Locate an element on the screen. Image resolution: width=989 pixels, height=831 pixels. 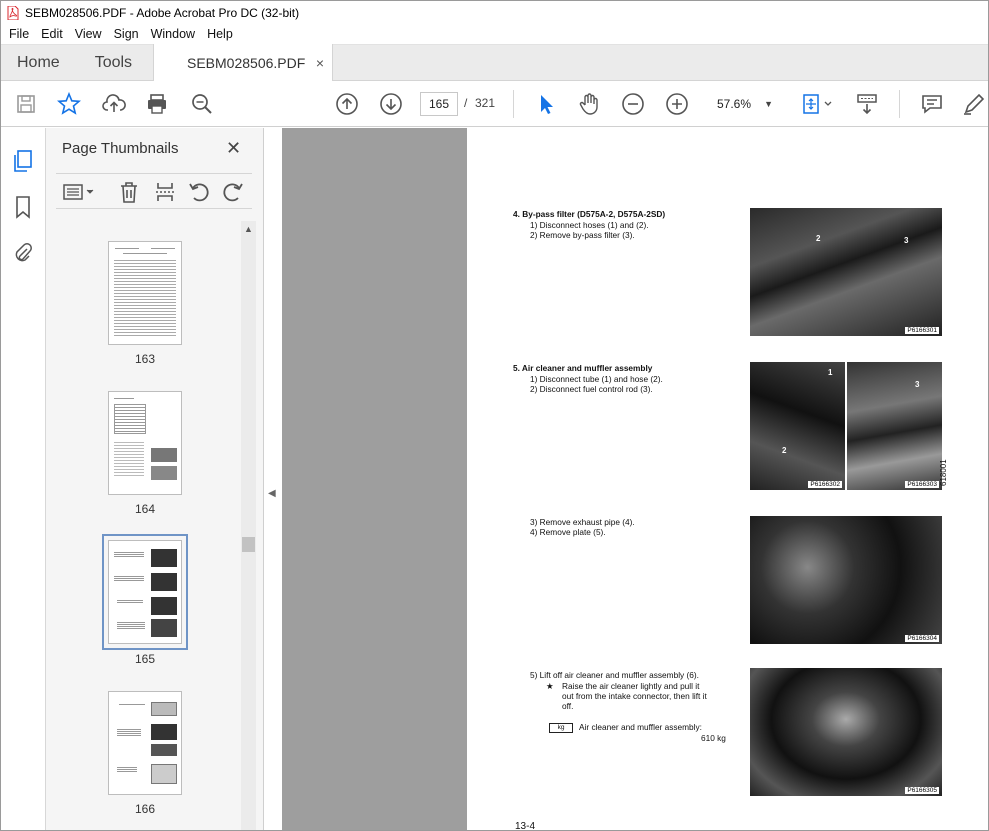
zoom-level-select: 57.6% ▼ is located at coordinates (743, 104).